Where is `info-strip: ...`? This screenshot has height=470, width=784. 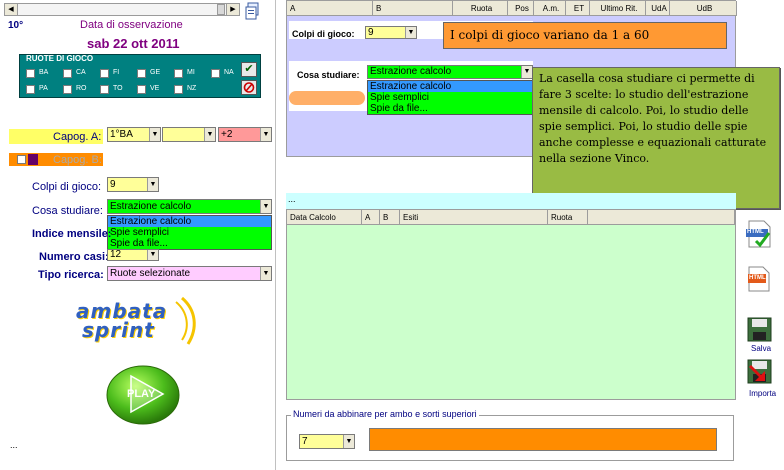
info-strip: ... is located at coordinates (511, 201).